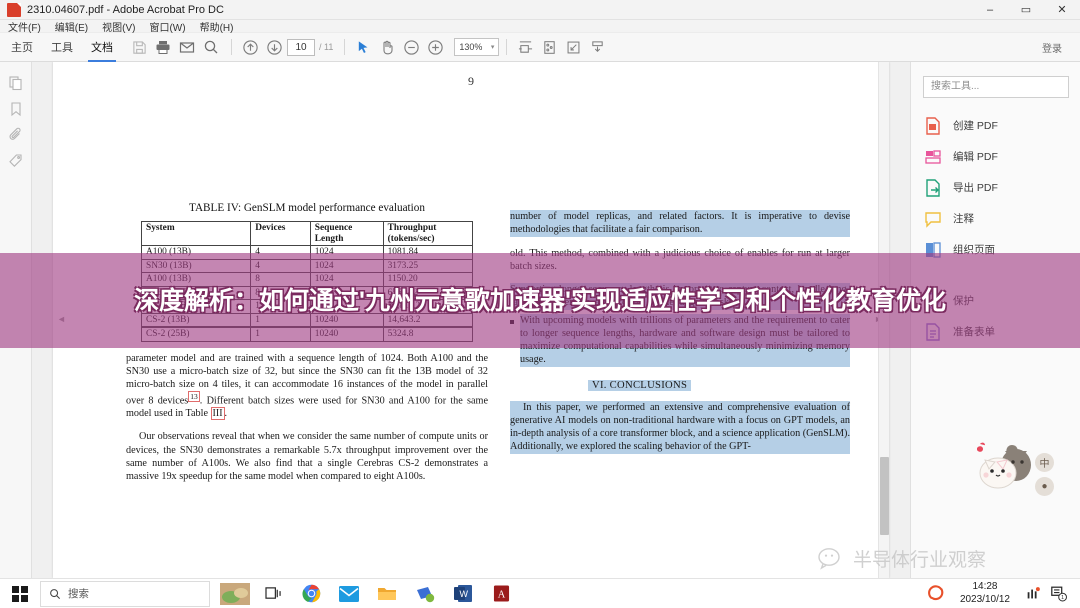 The height and width of the screenshot is (608, 1080). What do you see at coordinates (549, 47) in the screenshot?
I see `page-snapshot-icon` at bounding box center [549, 47].